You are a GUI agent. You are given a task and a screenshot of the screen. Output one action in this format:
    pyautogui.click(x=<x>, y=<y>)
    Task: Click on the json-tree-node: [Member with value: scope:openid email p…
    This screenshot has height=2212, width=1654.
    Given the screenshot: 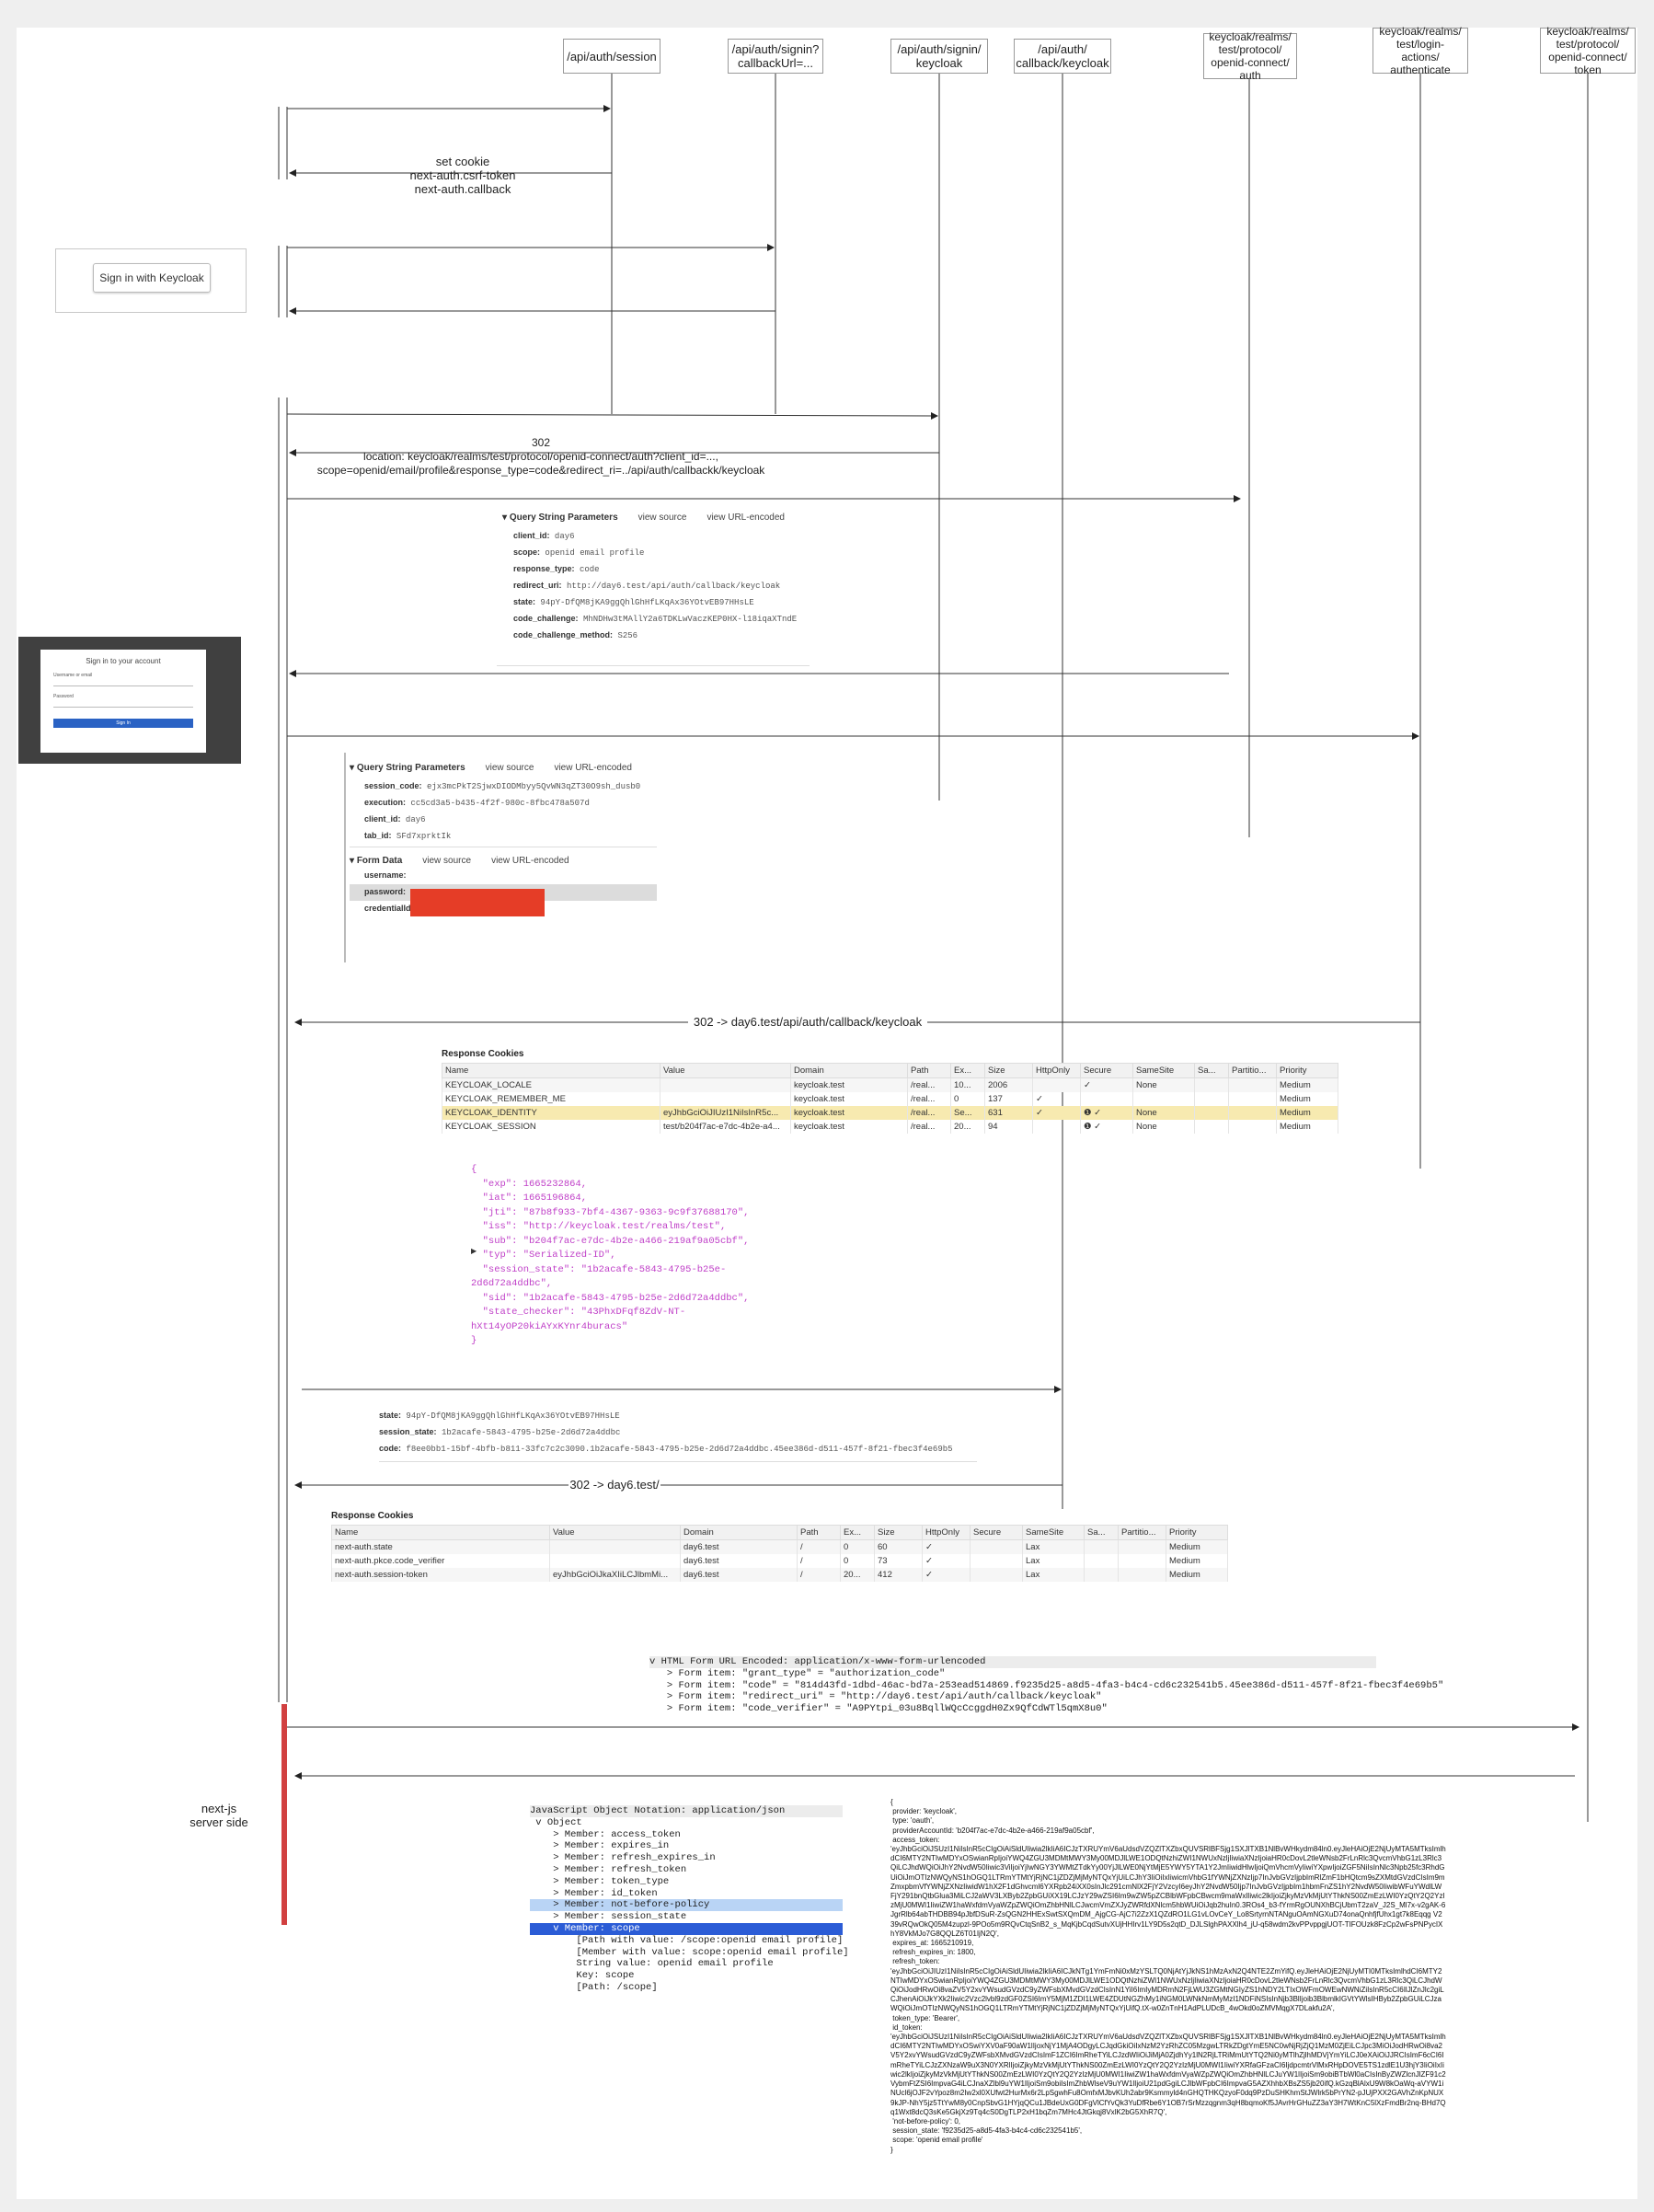 What is the action you would take?
    pyautogui.click(x=689, y=1953)
    